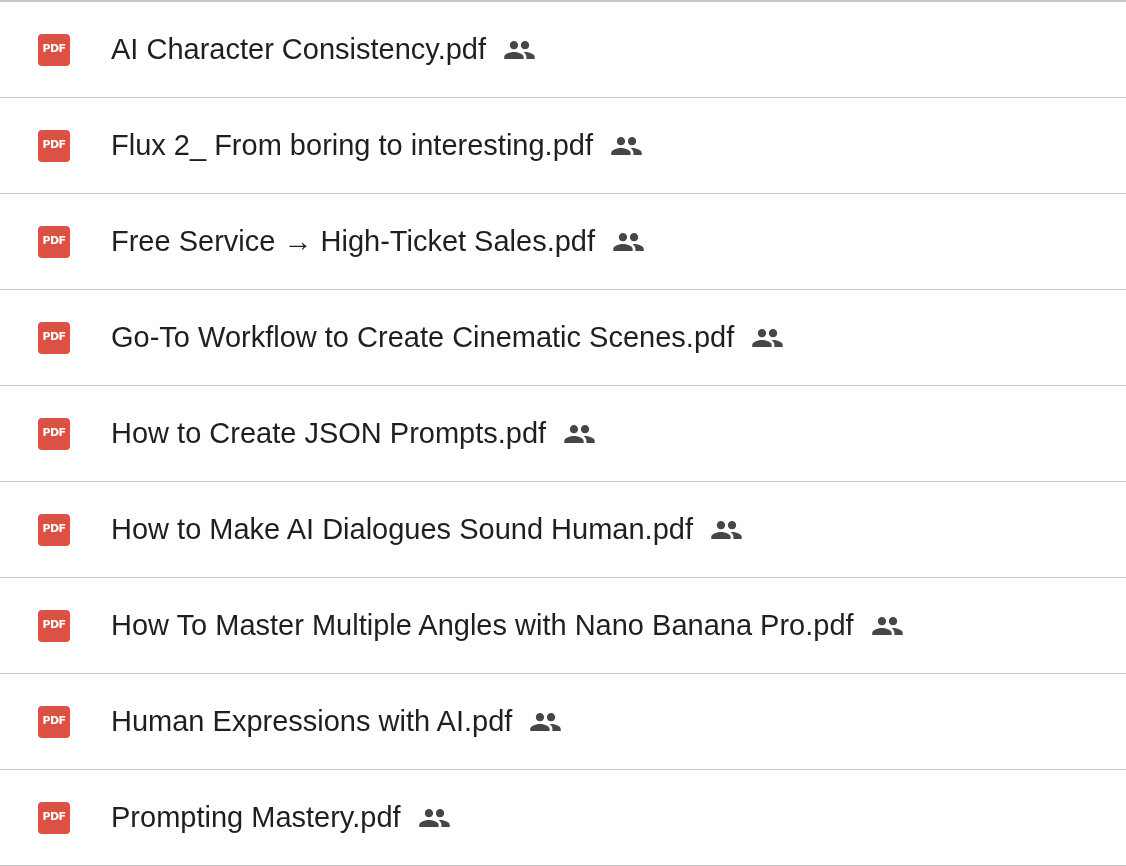 This screenshot has width=1126, height=866. I want to click on file-name: AI Character Consistency.pdf, so click(299, 49).